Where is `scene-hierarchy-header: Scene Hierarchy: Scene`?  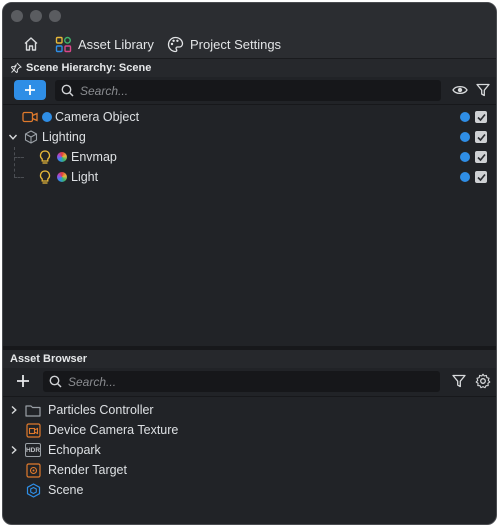 scene-hierarchy-header: Scene Hierarchy: Scene is located at coordinates (249, 68).